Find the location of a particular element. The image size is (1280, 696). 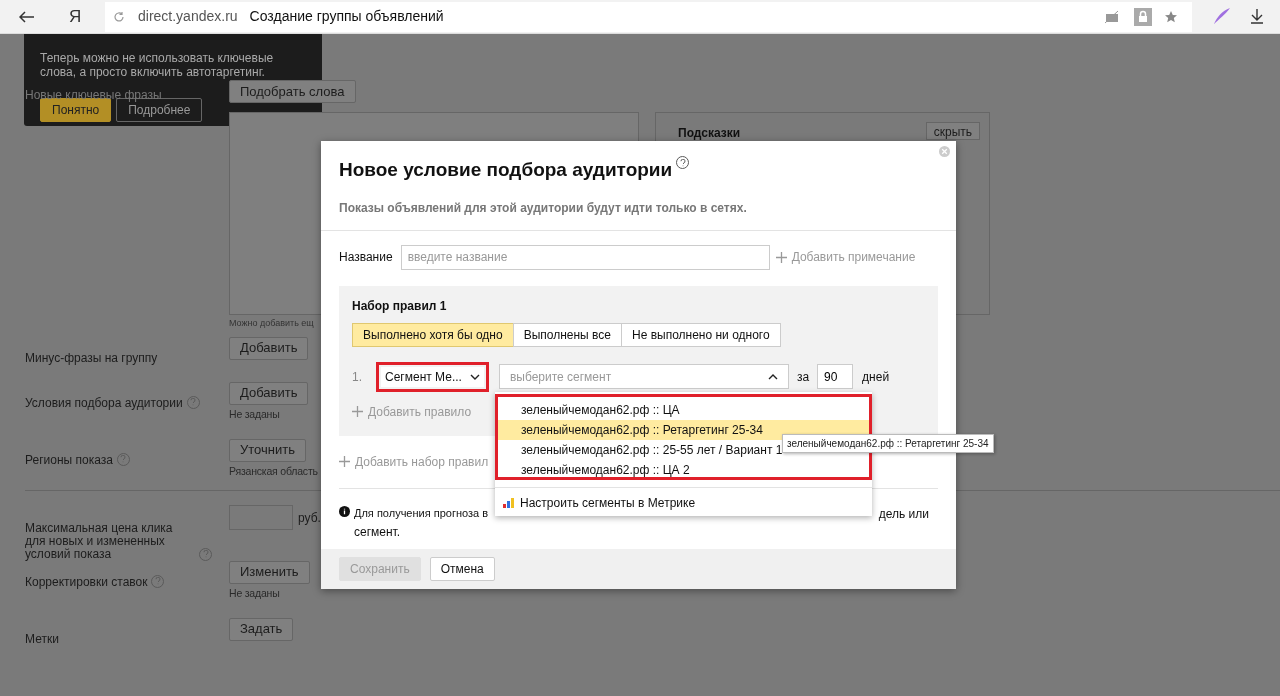

field-label: Метки is located at coordinates (42, 638).